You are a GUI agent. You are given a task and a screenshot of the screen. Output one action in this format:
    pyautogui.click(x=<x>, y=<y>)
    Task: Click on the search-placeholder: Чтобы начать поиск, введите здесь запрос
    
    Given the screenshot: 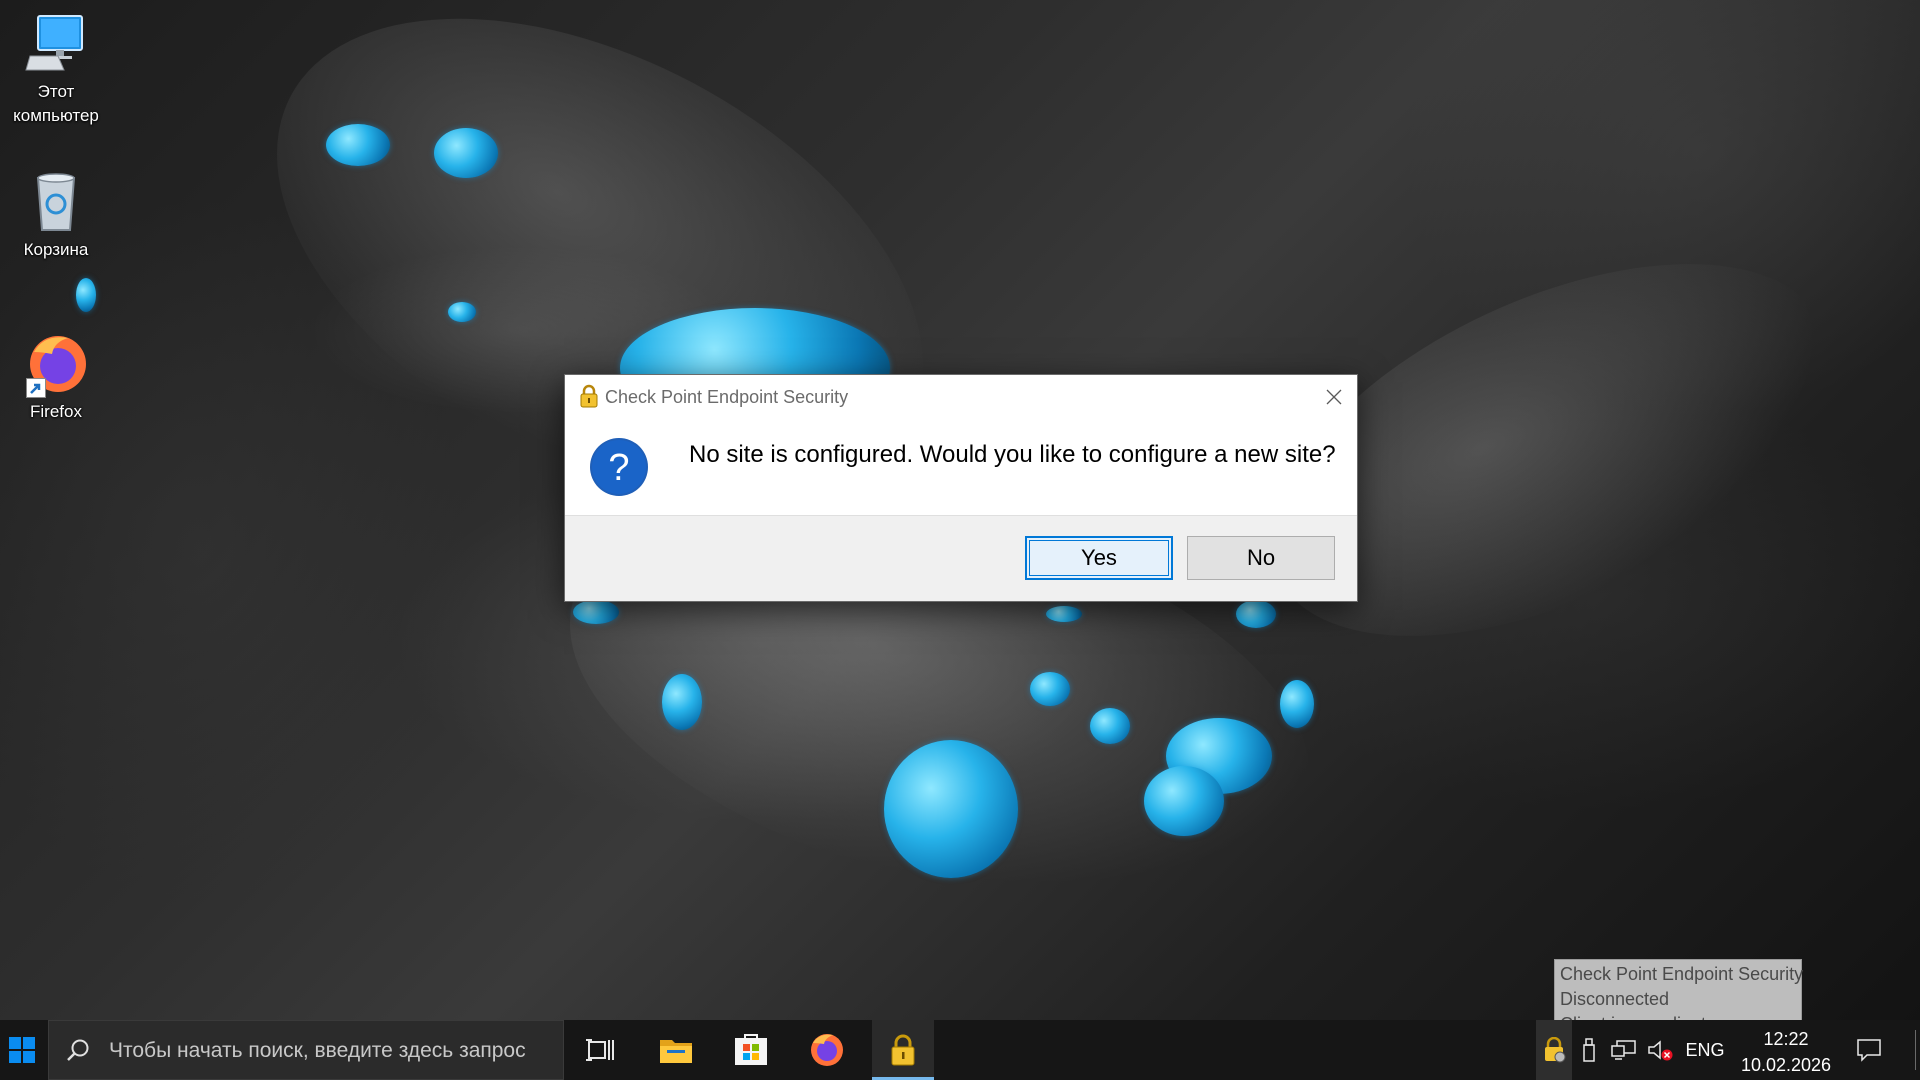 What is the action you would take?
    pyautogui.click(x=317, y=1050)
    